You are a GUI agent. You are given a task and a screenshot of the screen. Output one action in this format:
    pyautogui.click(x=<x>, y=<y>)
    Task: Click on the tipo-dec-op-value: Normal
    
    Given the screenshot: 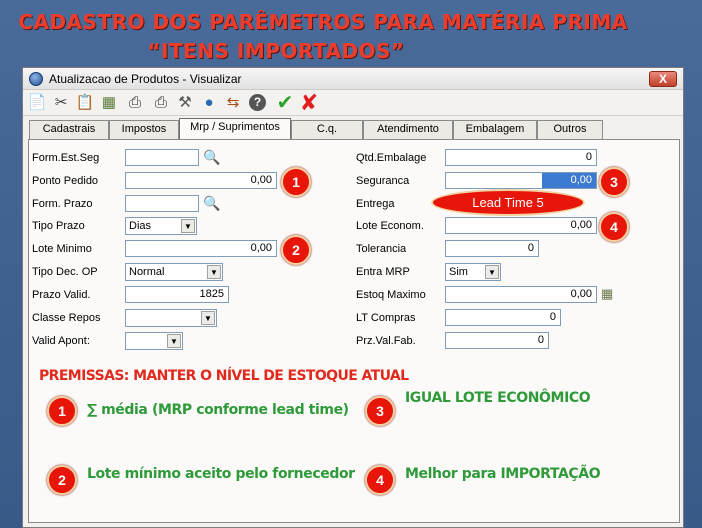 What is the action you would take?
    pyautogui.click(x=147, y=272)
    